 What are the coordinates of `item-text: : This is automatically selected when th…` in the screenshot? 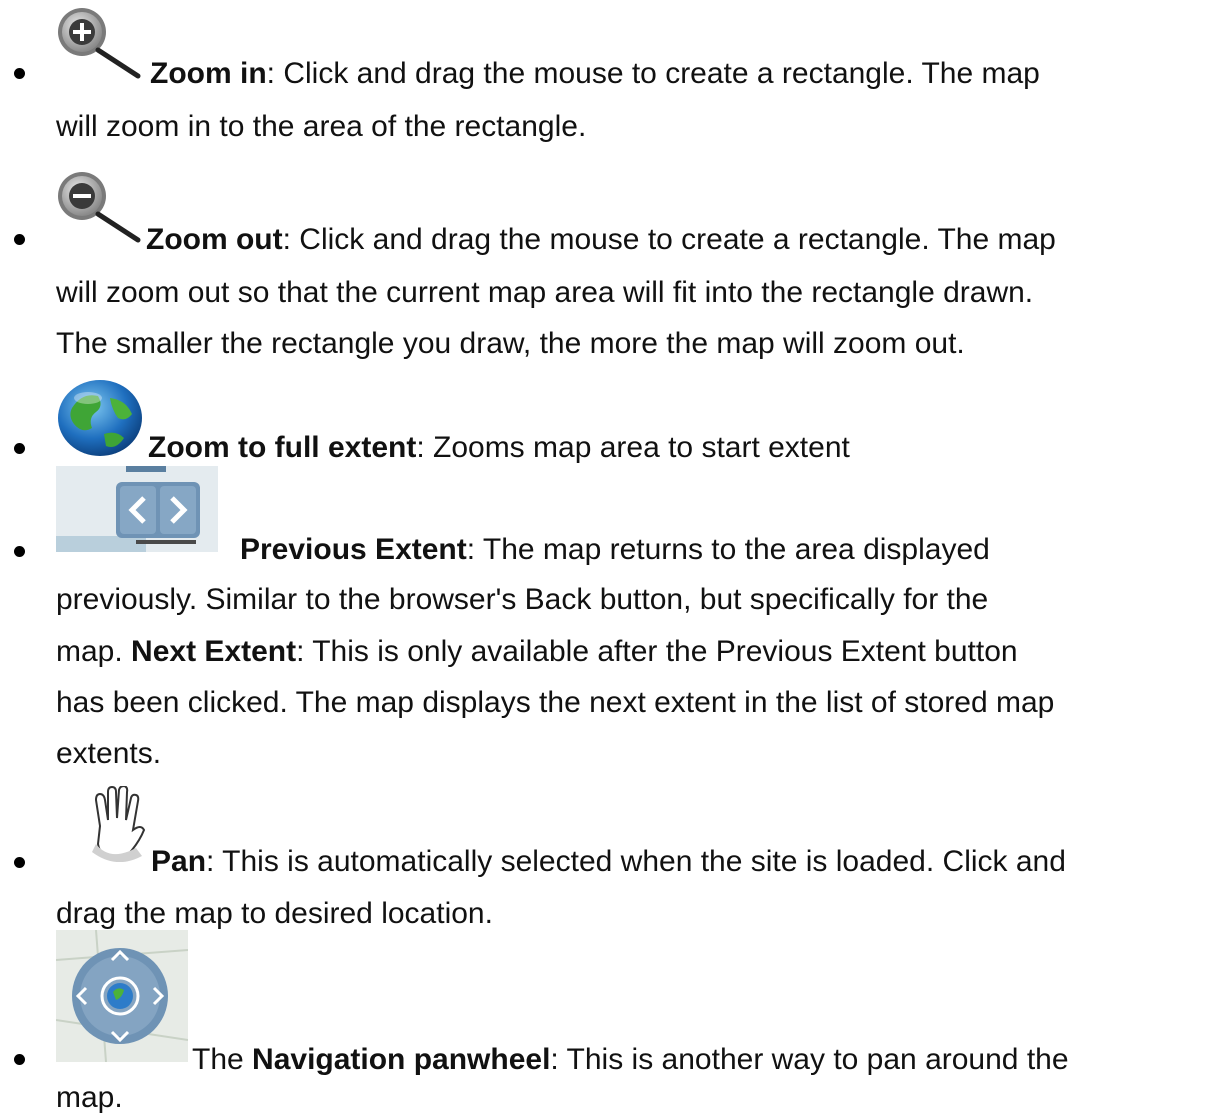 It's located at (636, 861).